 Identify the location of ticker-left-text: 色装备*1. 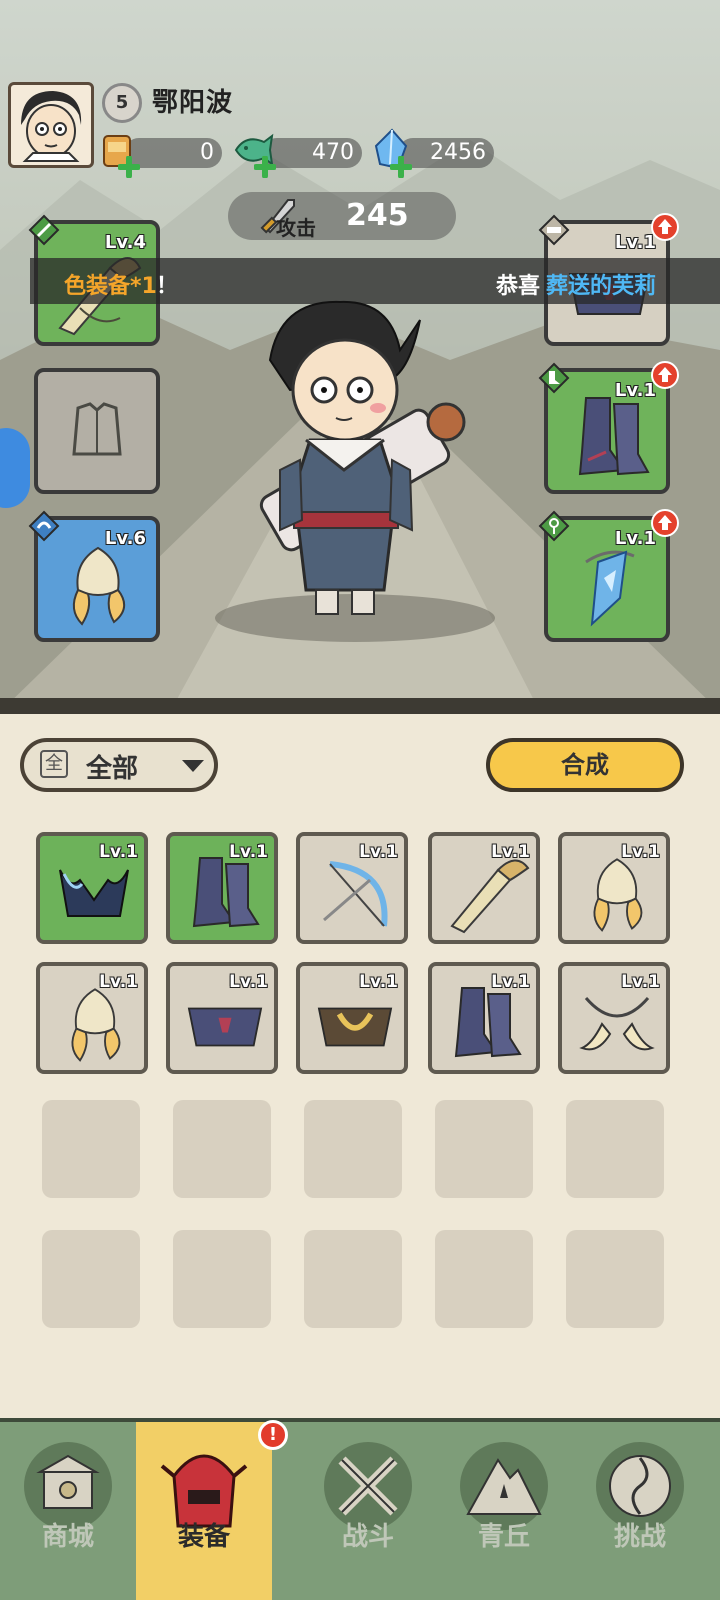
(110, 286).